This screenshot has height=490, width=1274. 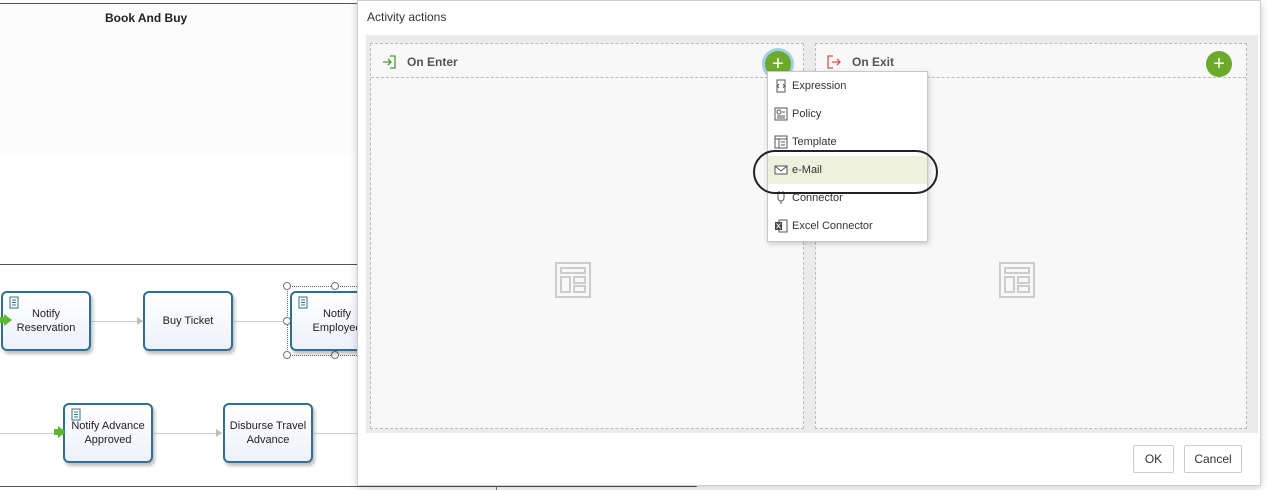 I want to click on on-exit-add-button: +, so click(x=1219, y=64).